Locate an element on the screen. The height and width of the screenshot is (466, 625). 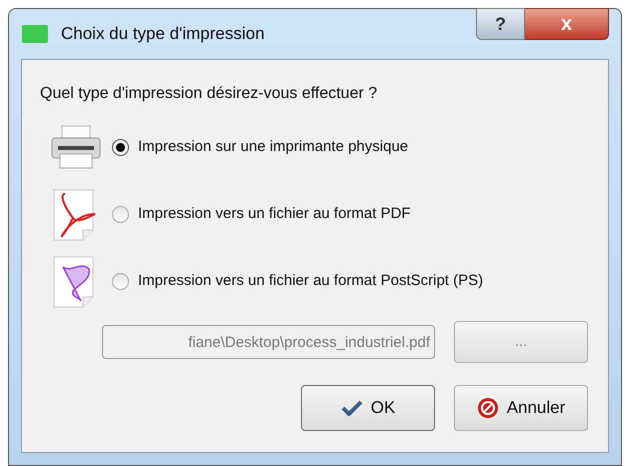
prohibited-icon is located at coordinates (487, 408).